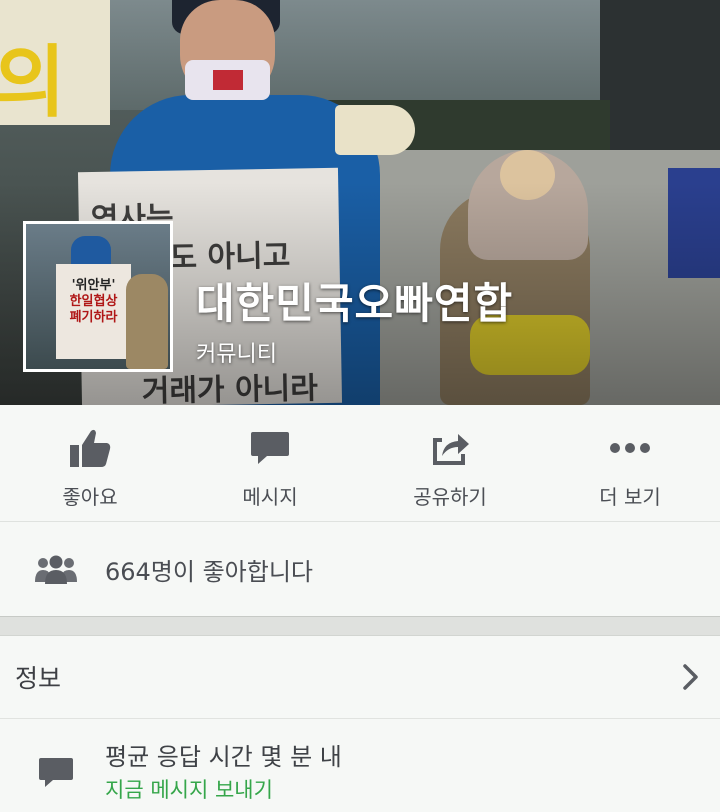 The image size is (720, 812). Describe the element at coordinates (147, 321) in the screenshot. I see `profile-statue` at that location.